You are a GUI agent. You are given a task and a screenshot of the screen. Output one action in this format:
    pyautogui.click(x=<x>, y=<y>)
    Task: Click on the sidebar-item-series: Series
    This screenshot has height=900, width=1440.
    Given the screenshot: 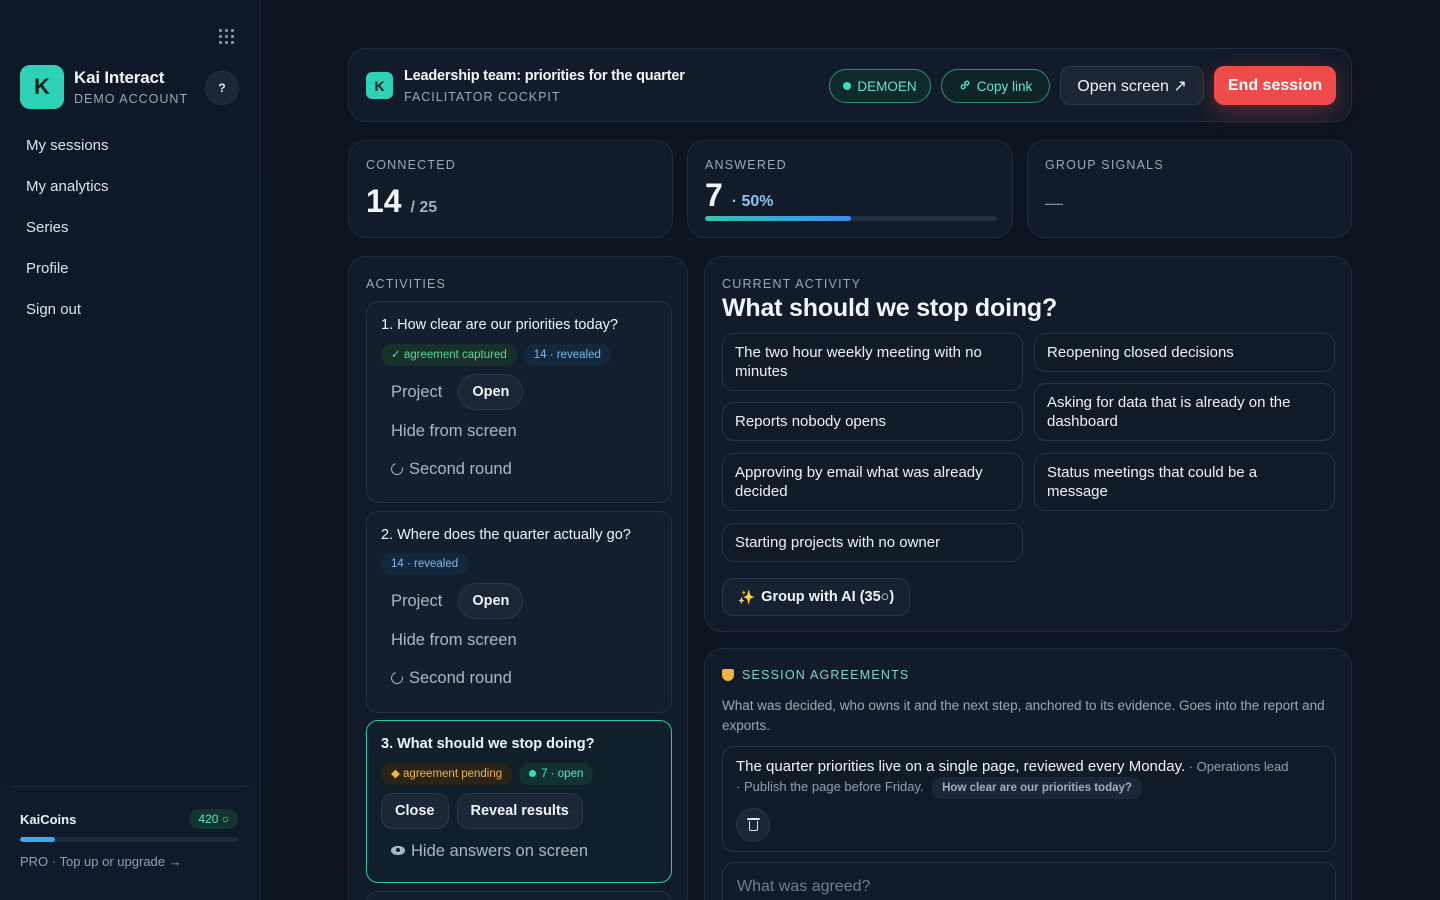 What is the action you would take?
    pyautogui.click(x=67, y=238)
    